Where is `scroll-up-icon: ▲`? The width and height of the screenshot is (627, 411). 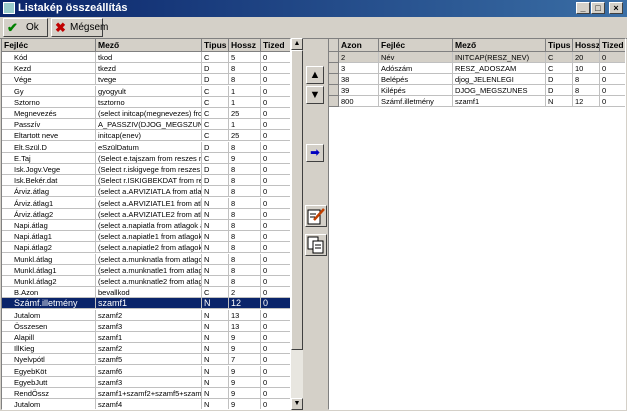
scroll-up-icon: ▲ is located at coordinates (297, 44).